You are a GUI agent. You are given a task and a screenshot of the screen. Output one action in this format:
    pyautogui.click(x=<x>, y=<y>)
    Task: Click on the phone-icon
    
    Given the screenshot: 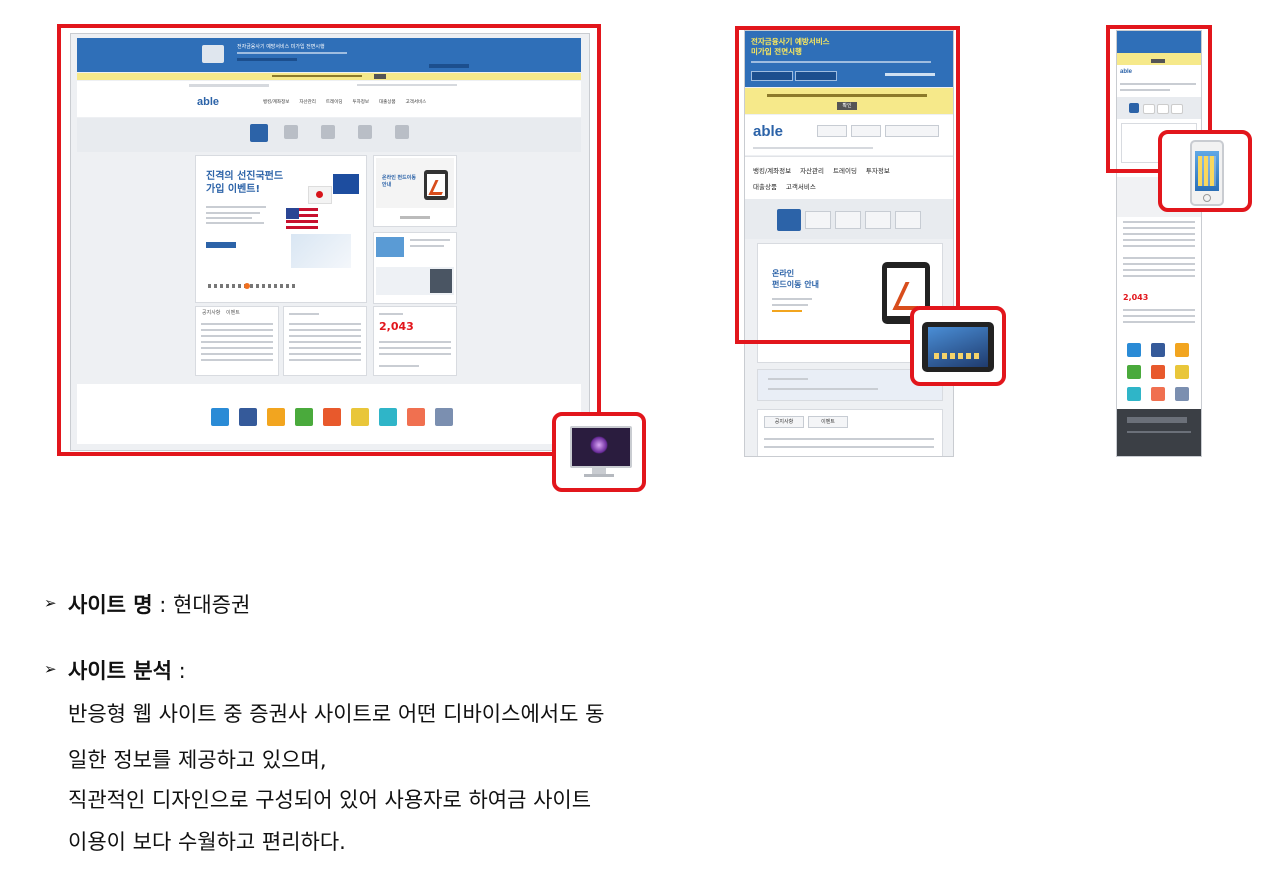 What is the action you would take?
    pyautogui.click(x=1207, y=173)
    